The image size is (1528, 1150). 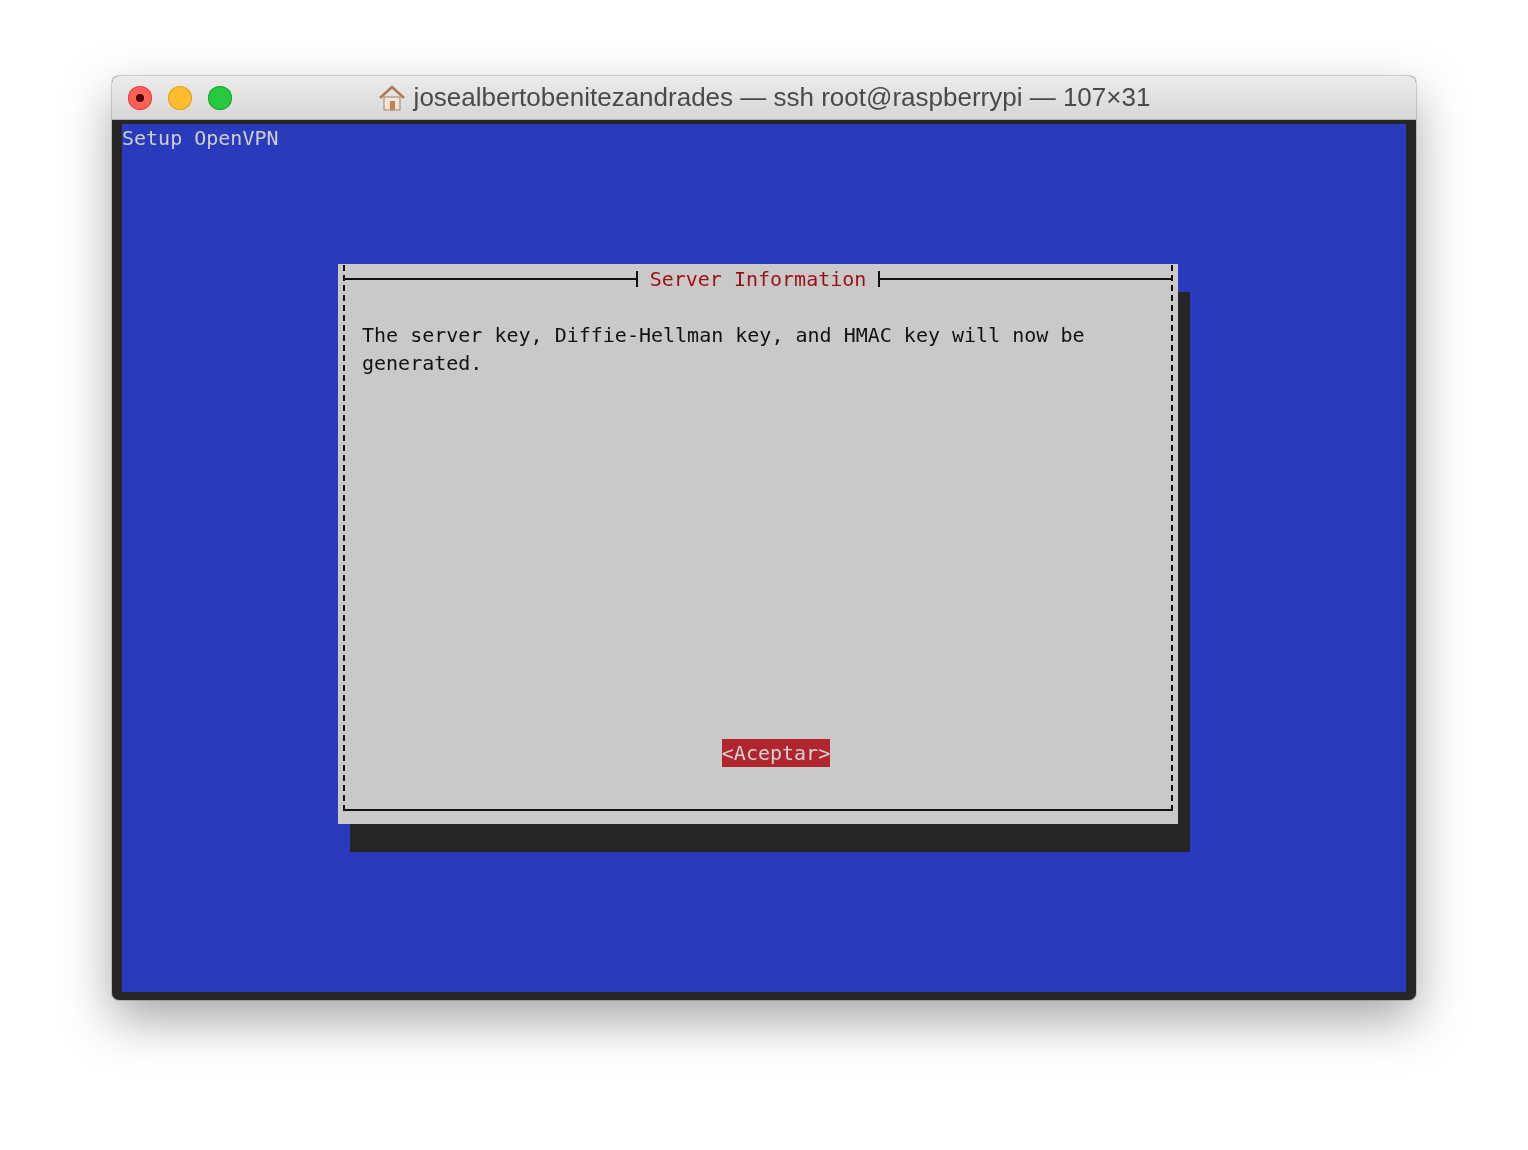 What do you see at coordinates (200, 138) in the screenshot?
I see `backtitle-text: Setup OpenVPN` at bounding box center [200, 138].